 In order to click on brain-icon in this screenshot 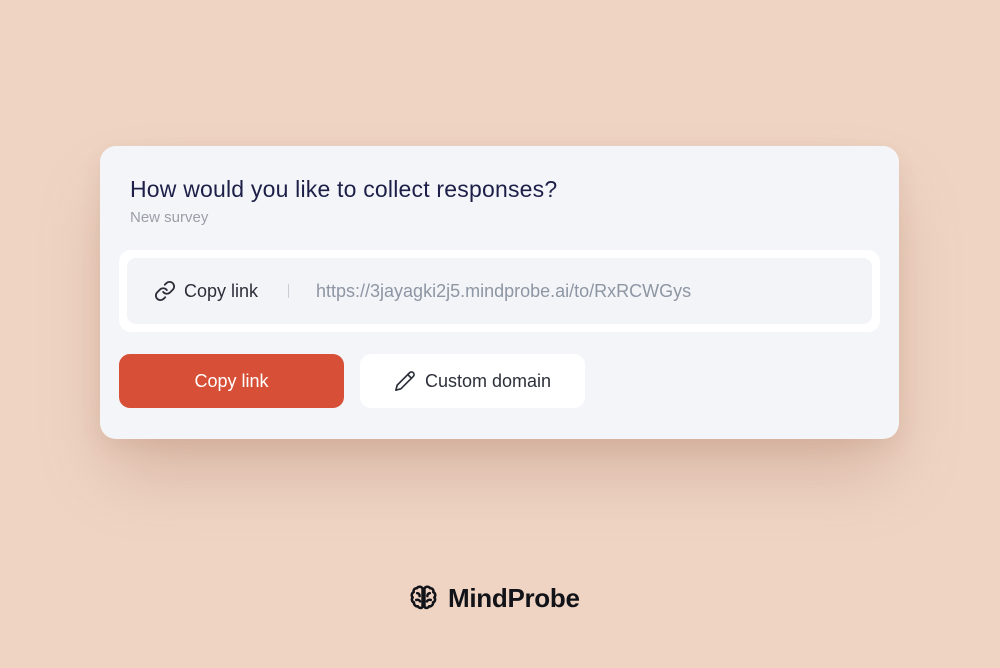, I will do `click(423, 597)`.